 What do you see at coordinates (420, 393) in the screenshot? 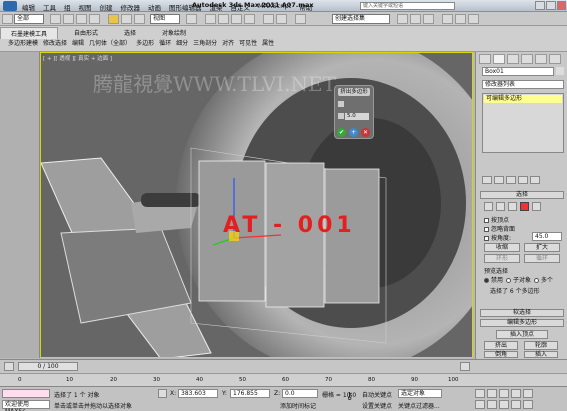
I see `key-mode-select: 选定对象` at bounding box center [420, 393].